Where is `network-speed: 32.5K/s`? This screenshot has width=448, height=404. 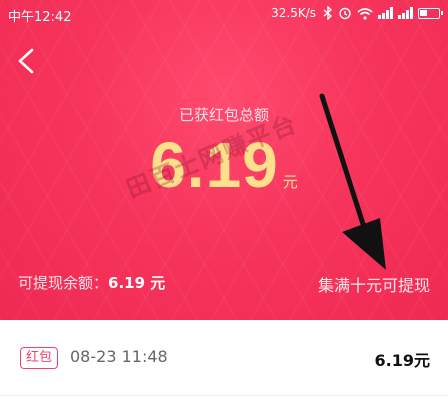
network-speed: 32.5K/s is located at coordinates (293, 13).